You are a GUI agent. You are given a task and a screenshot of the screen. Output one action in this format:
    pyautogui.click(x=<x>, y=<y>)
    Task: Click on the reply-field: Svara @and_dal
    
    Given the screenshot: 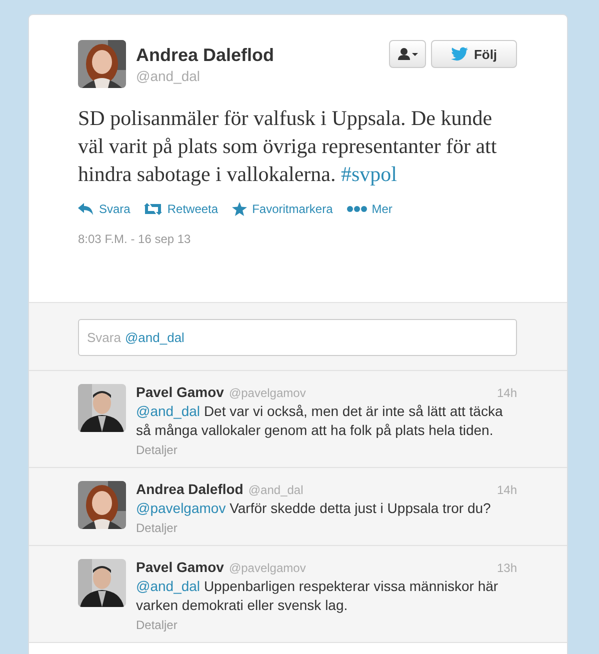 What is the action you would take?
    pyautogui.click(x=297, y=337)
    